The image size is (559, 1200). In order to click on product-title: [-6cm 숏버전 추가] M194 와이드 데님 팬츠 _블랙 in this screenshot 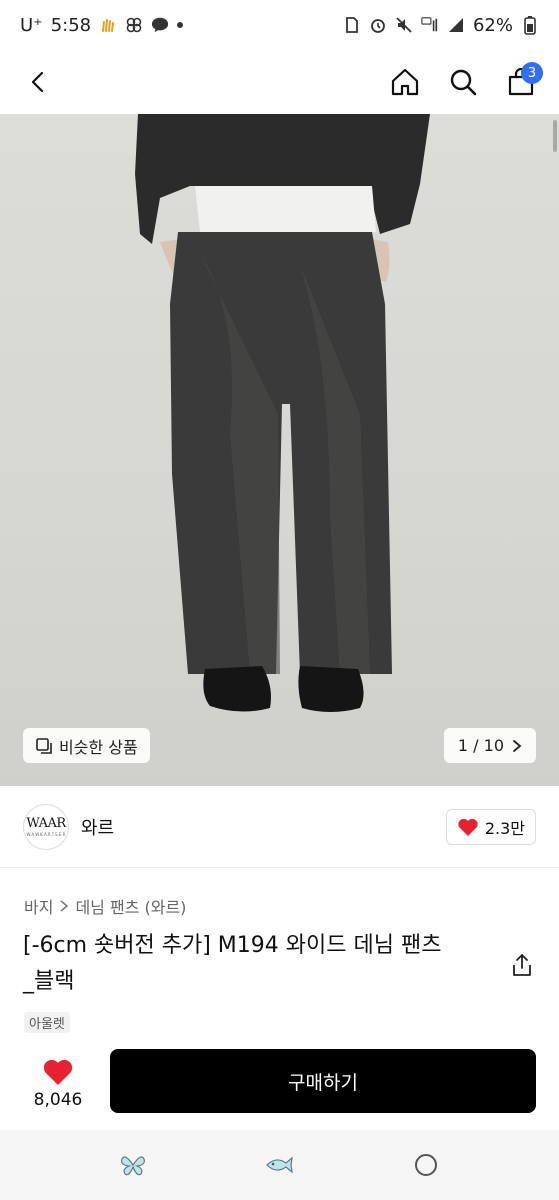, I will do `click(258, 964)`.